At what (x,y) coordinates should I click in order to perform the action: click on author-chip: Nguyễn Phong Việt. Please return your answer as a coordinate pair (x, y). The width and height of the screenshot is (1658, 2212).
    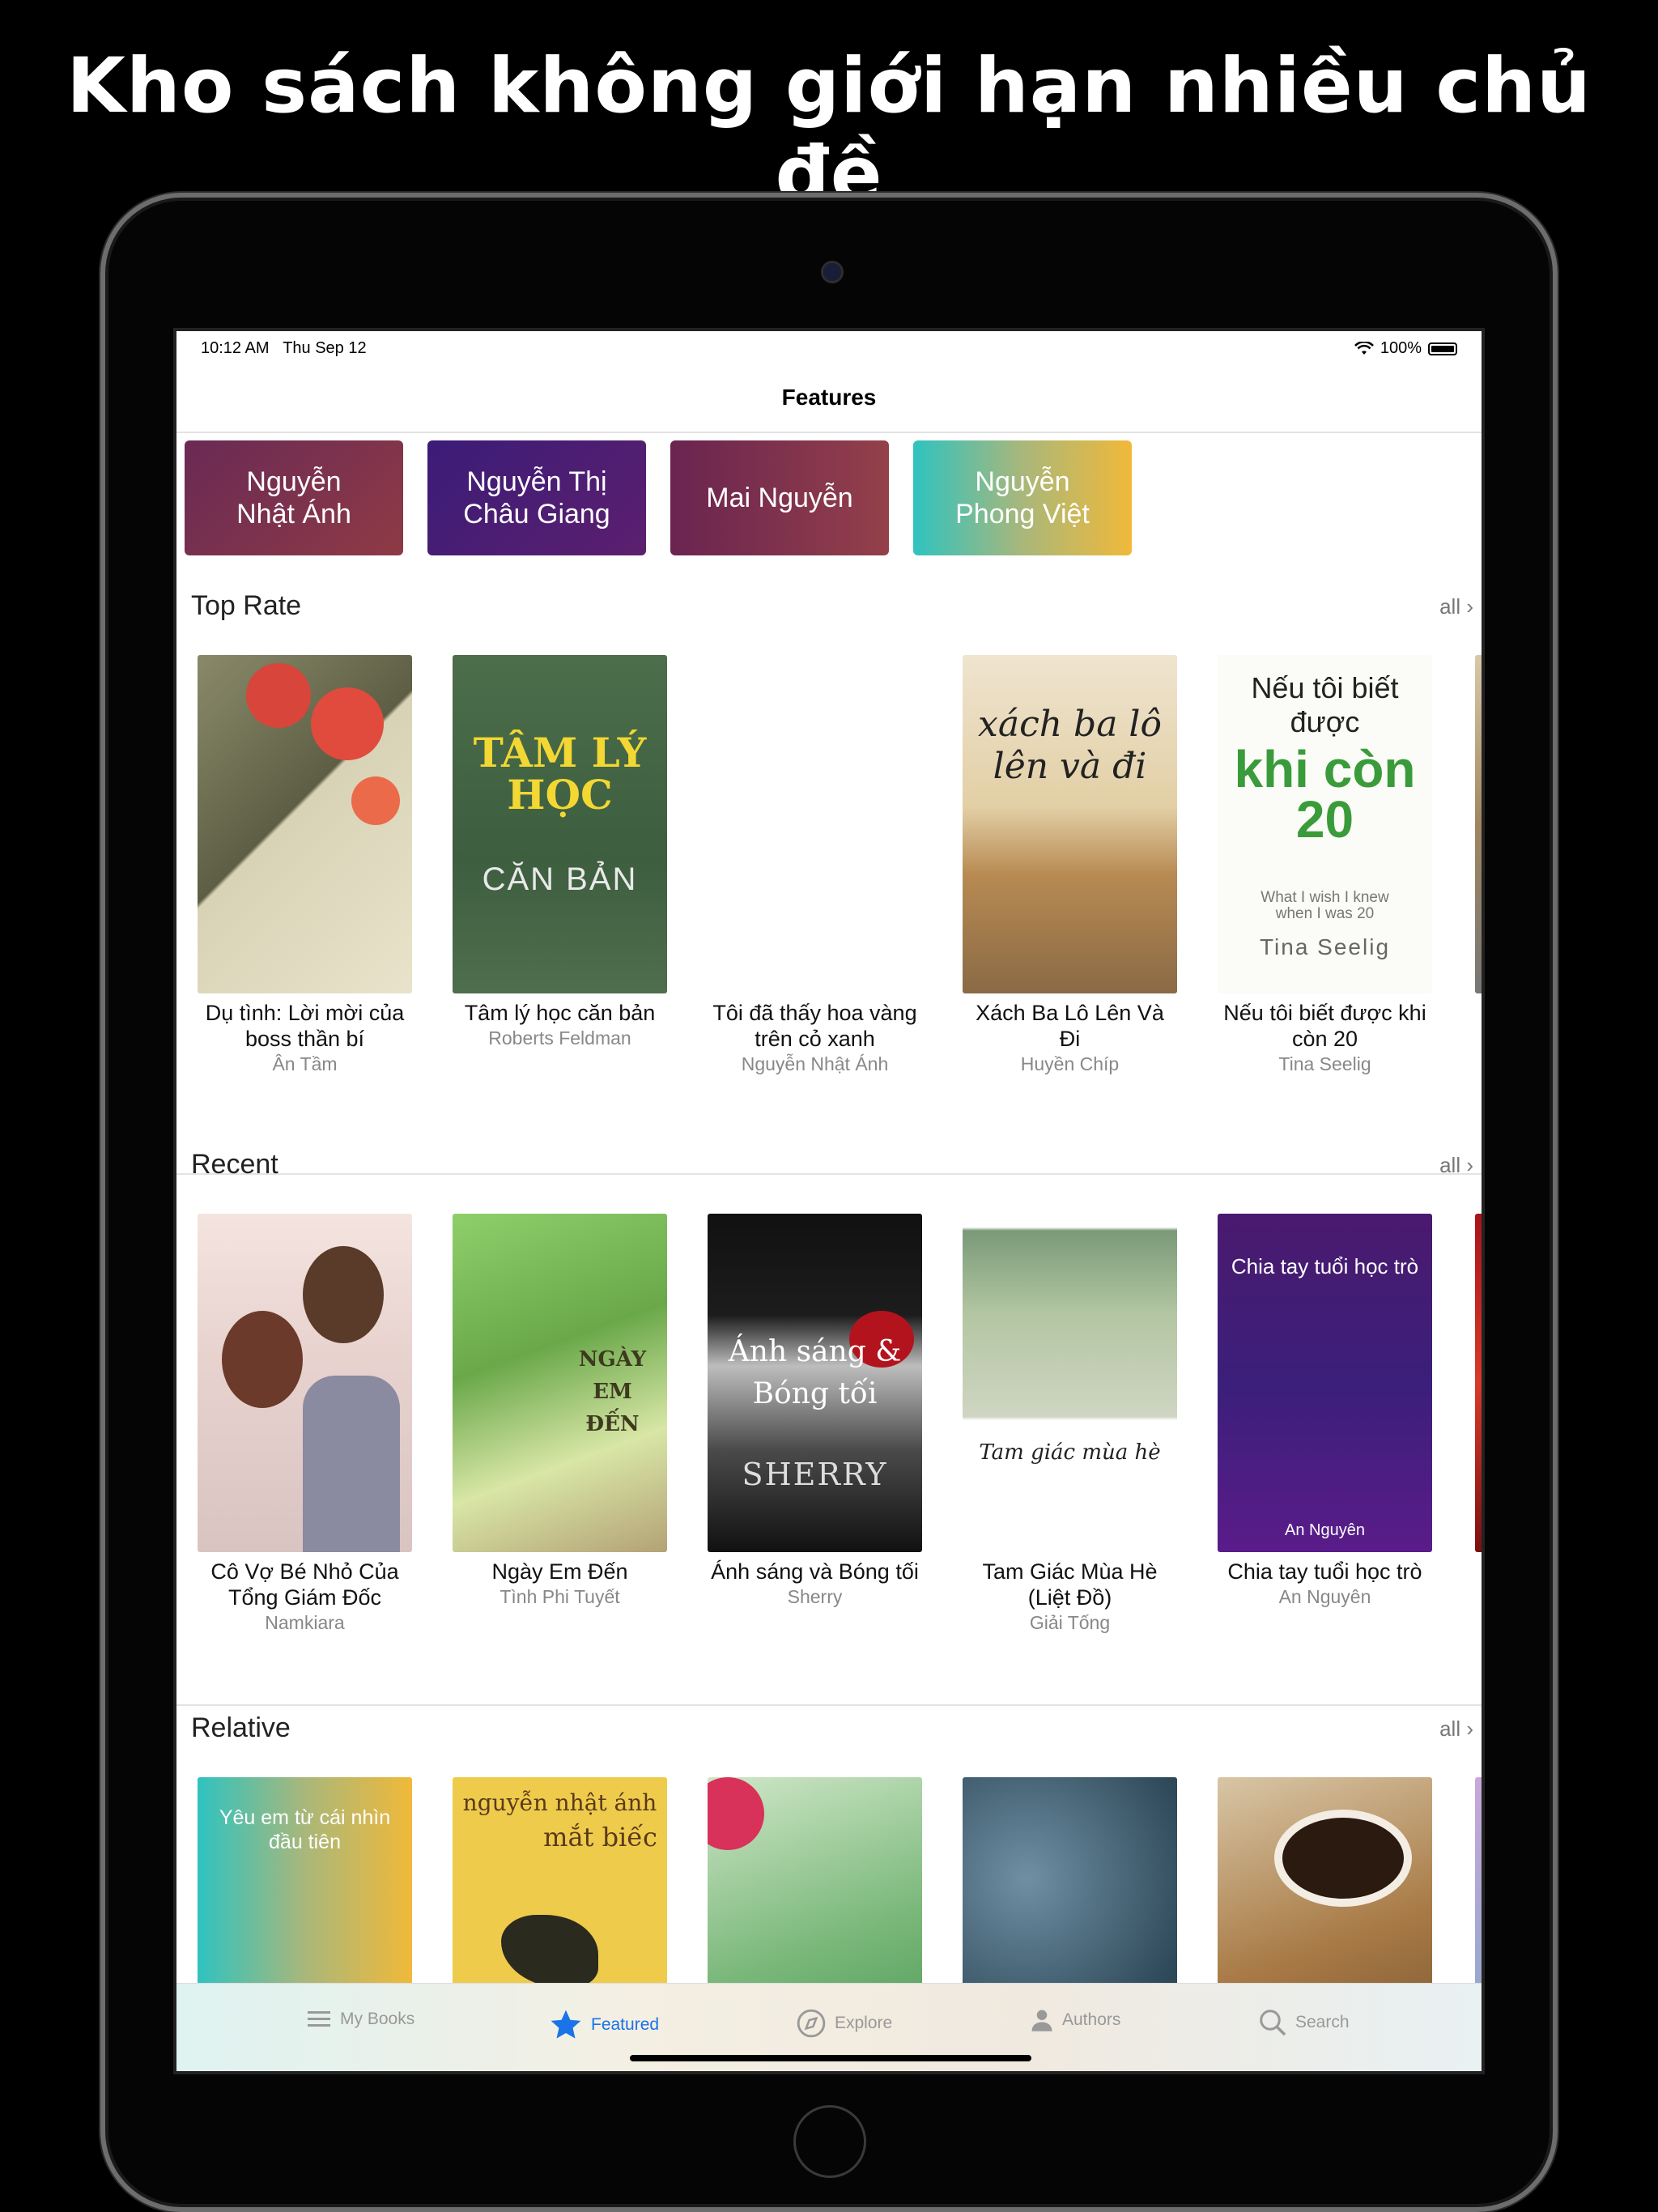
    Looking at the image, I should click on (1022, 497).